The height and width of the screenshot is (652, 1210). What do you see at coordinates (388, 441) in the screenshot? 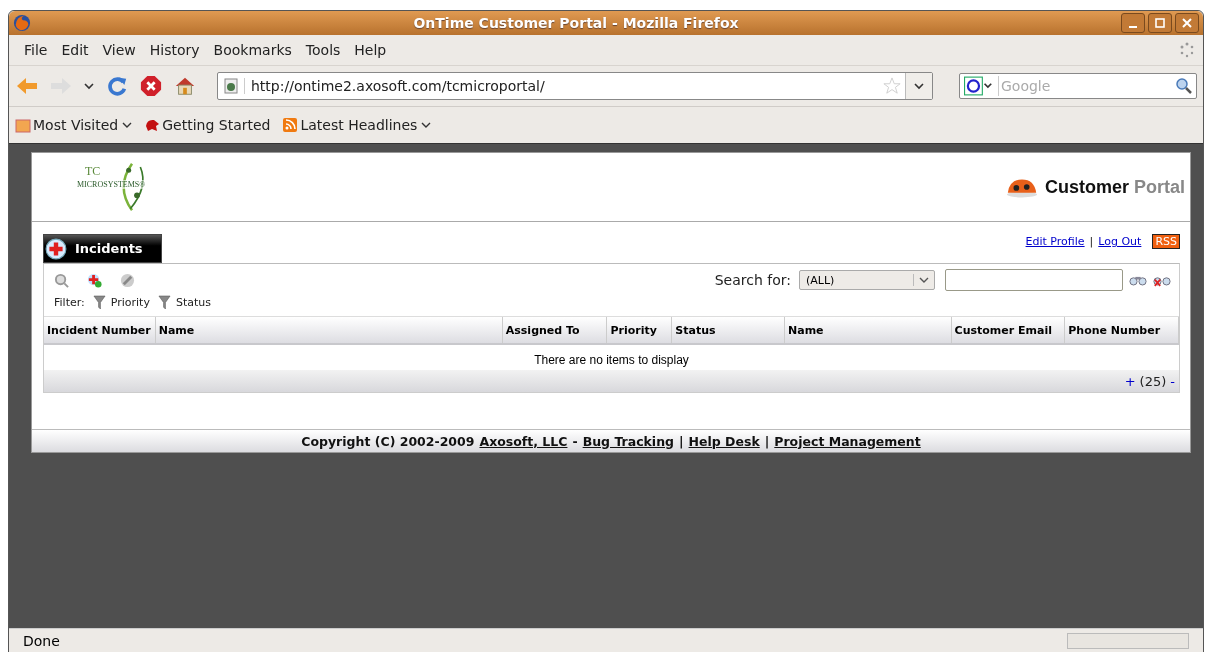
I see `copyright-text: Copyright (C) 2002-2009` at bounding box center [388, 441].